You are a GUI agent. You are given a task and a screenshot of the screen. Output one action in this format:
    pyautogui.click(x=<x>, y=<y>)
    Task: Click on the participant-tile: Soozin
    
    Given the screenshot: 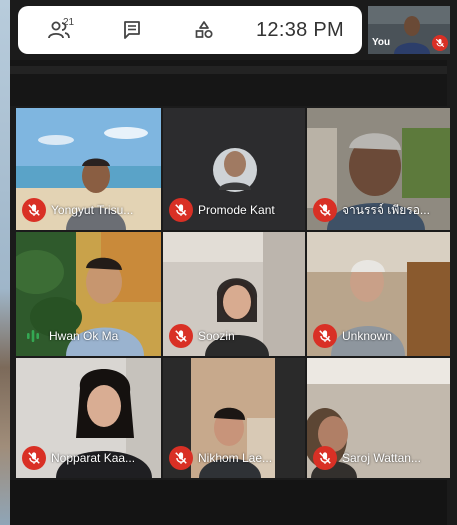 What is the action you would take?
    pyautogui.click(x=234, y=294)
    